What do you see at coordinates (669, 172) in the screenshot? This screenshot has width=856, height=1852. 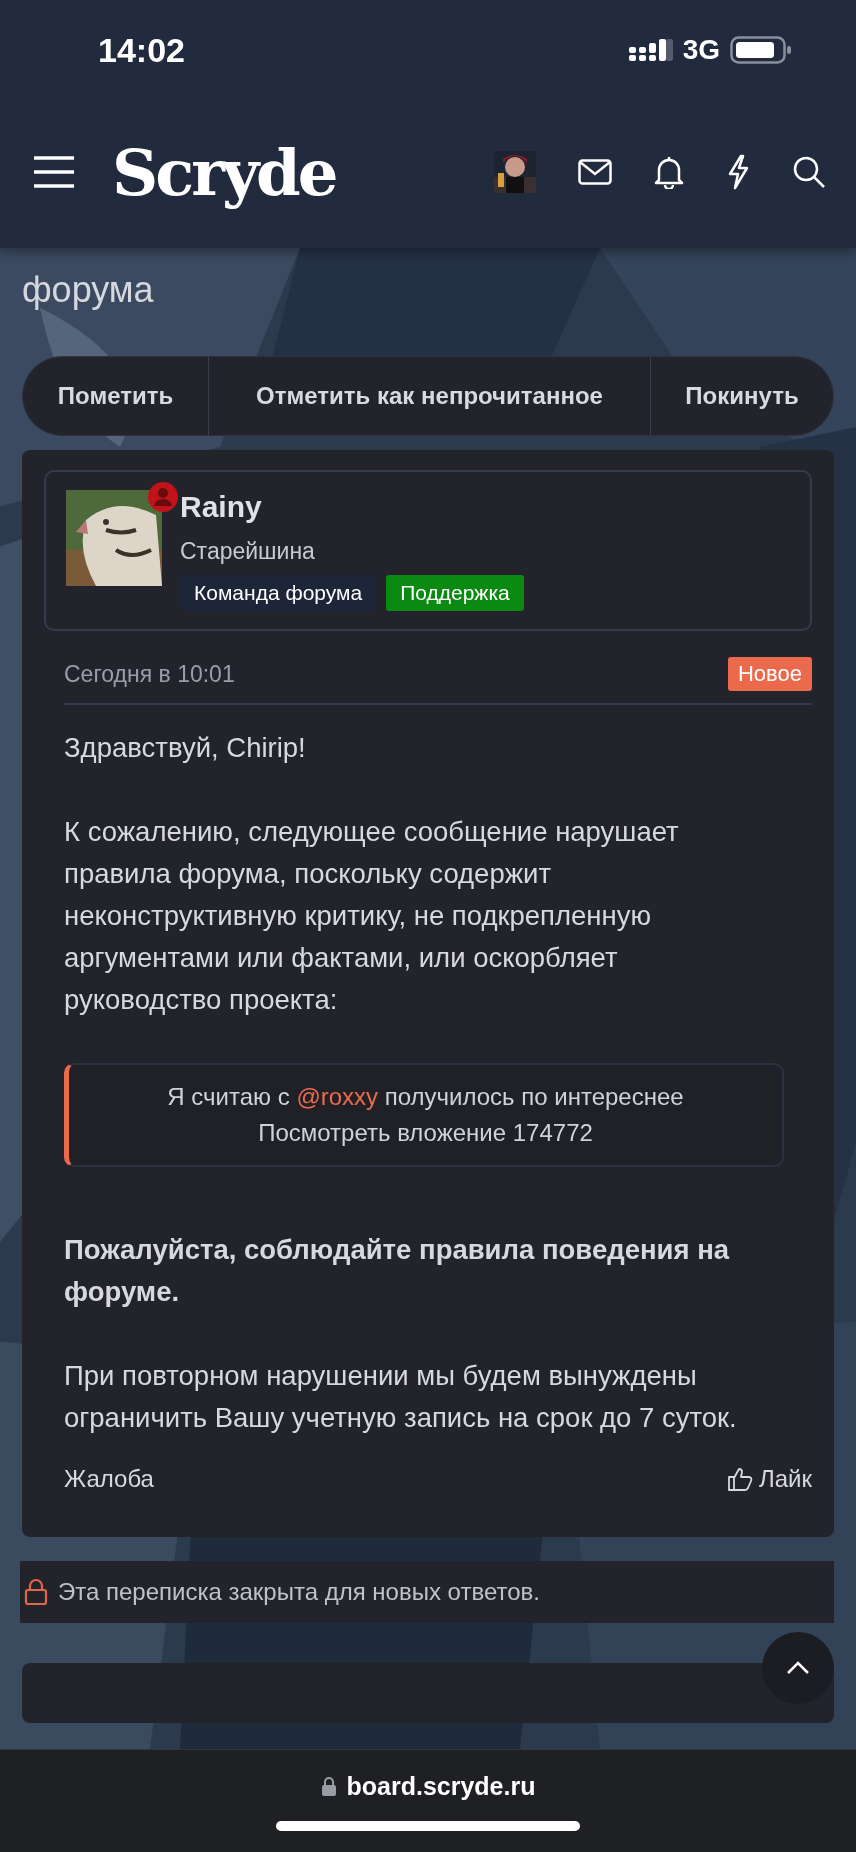 I see `bell-icon` at bounding box center [669, 172].